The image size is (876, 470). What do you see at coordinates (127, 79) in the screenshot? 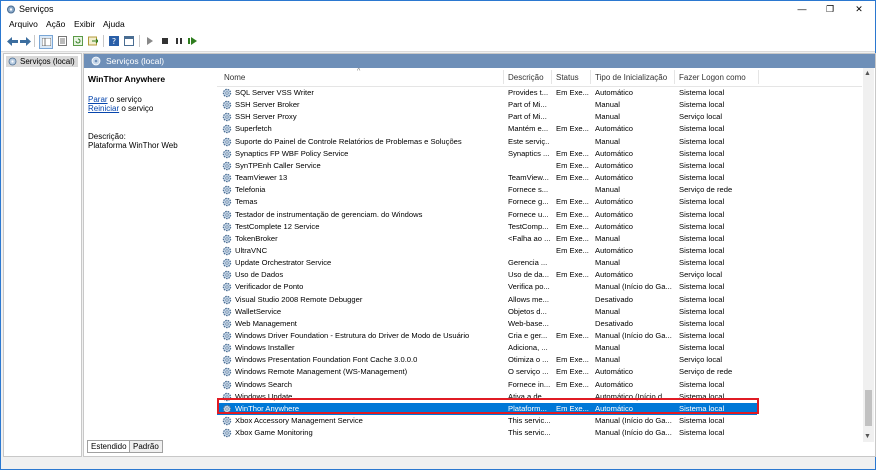
I see `selected-service-name: WinThor Anywhere` at bounding box center [127, 79].